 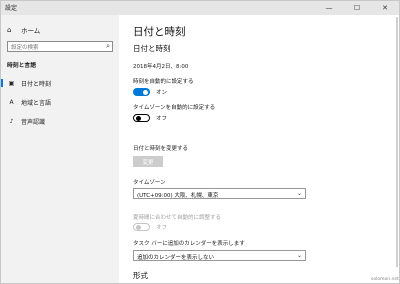 I want to click on dst-label: 夏時間に合わせて自動的に調整する, so click(x=177, y=218).